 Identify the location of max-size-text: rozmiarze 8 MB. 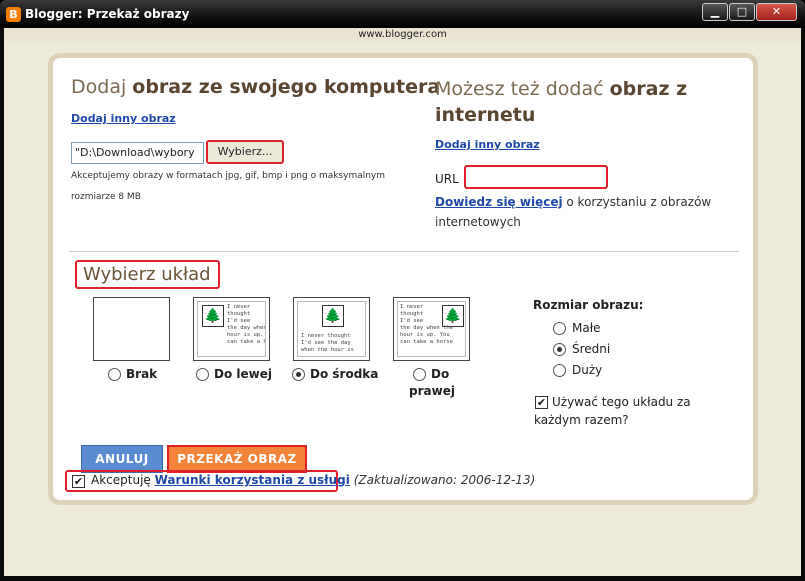
(106, 197).